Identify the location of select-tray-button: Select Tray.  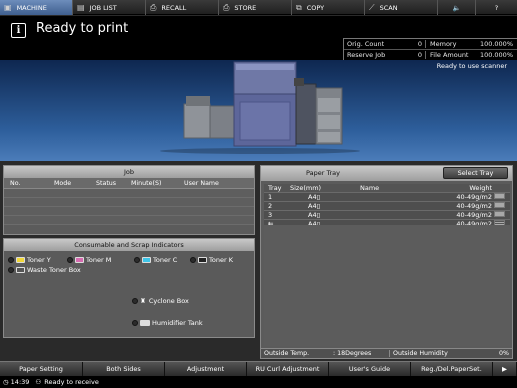
(475, 173).